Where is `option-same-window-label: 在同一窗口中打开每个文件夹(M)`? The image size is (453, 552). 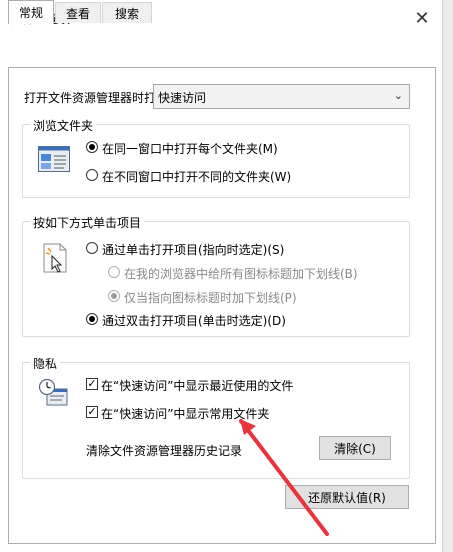 option-same-window-label: 在同一窗口中打开每个文件夹(M) is located at coordinates (190, 149).